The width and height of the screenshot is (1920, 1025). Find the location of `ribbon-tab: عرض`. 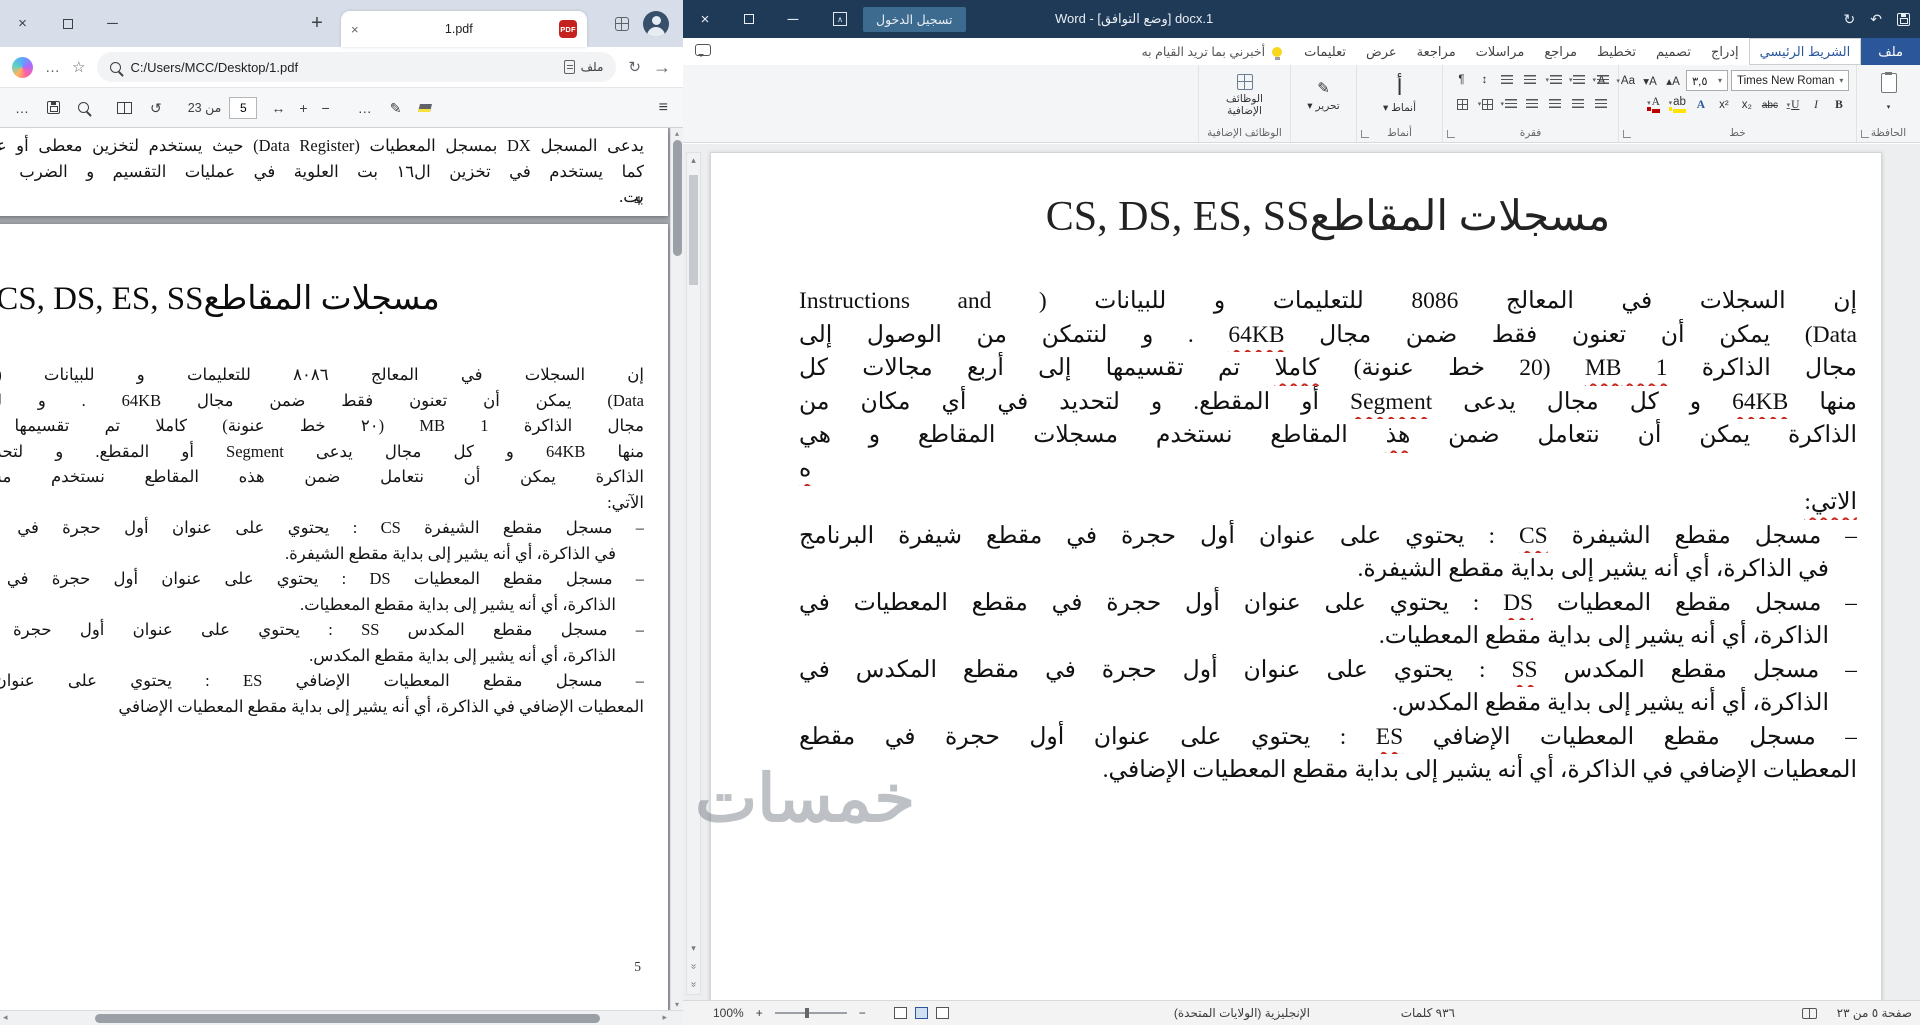

ribbon-tab: عرض is located at coordinates (1381, 51).